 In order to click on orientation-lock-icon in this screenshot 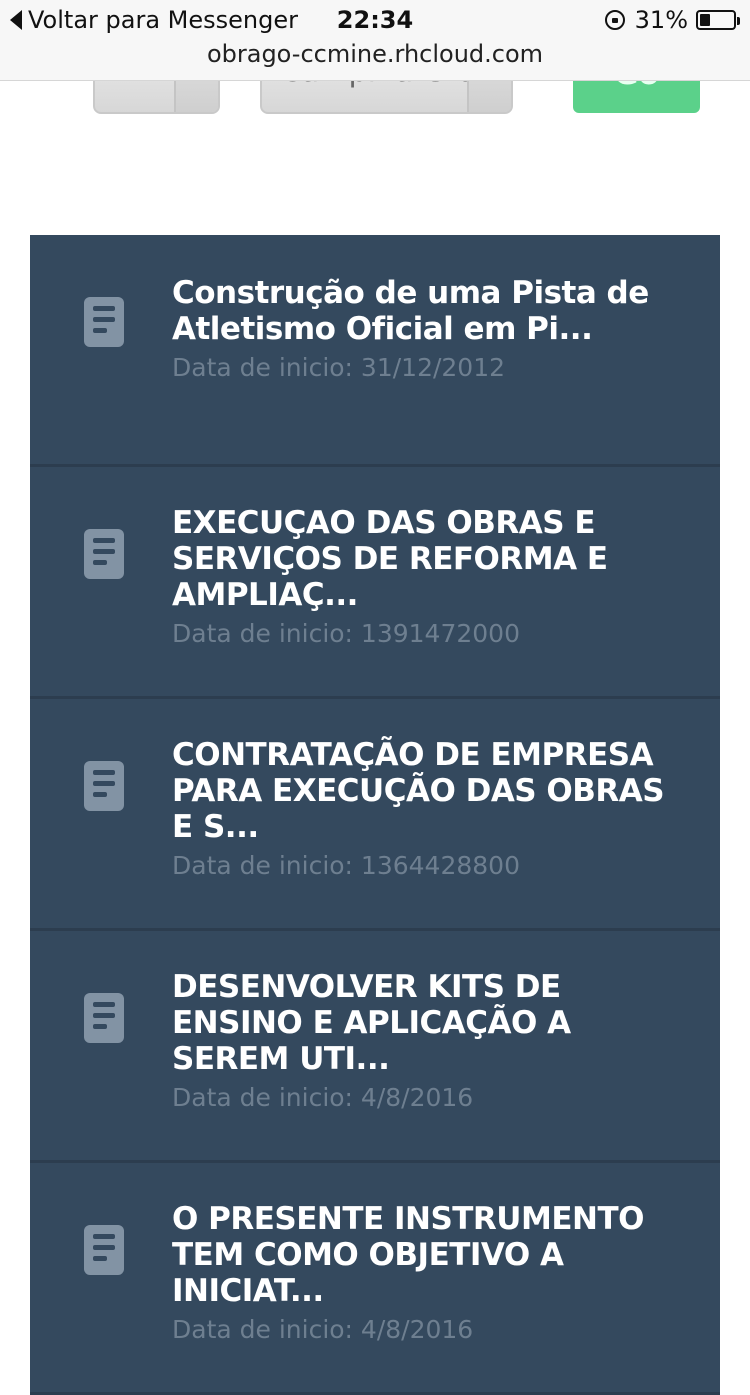, I will do `click(614, 20)`.